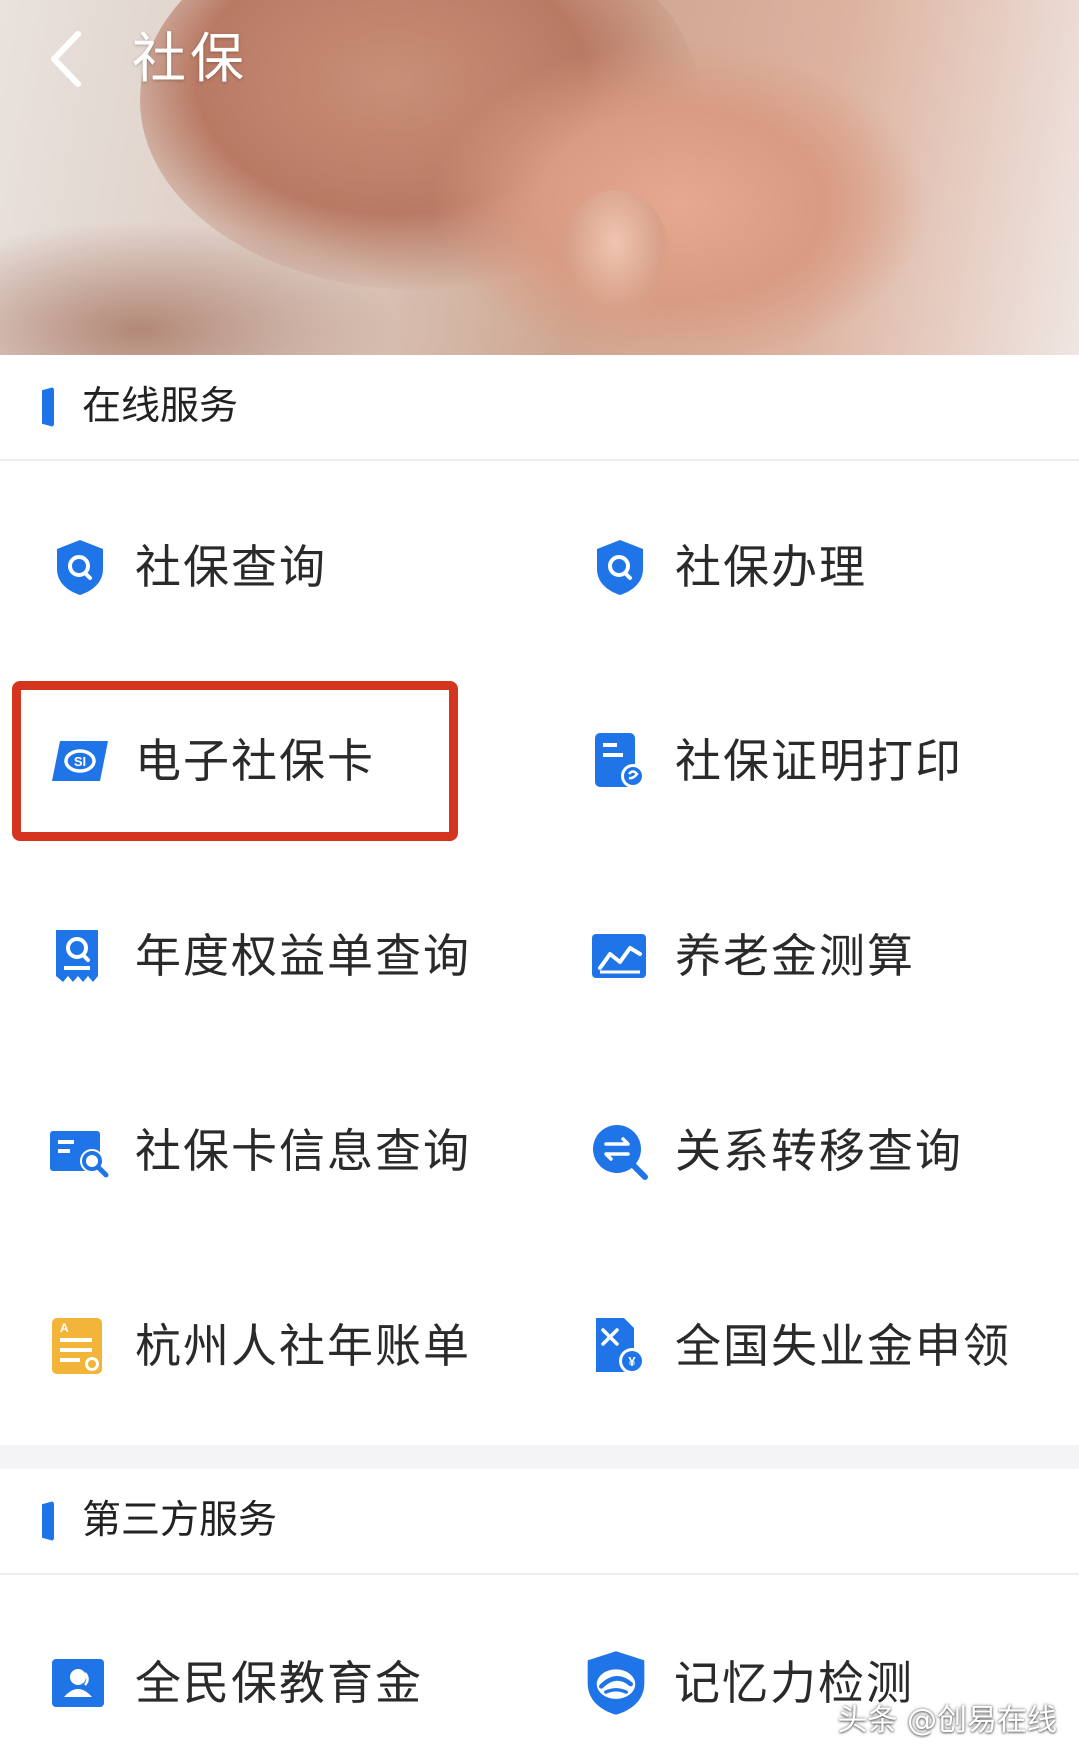 Image resolution: width=1079 pixels, height=1758 pixels. What do you see at coordinates (160, 406) in the screenshot?
I see `section-title: 在线服务` at bounding box center [160, 406].